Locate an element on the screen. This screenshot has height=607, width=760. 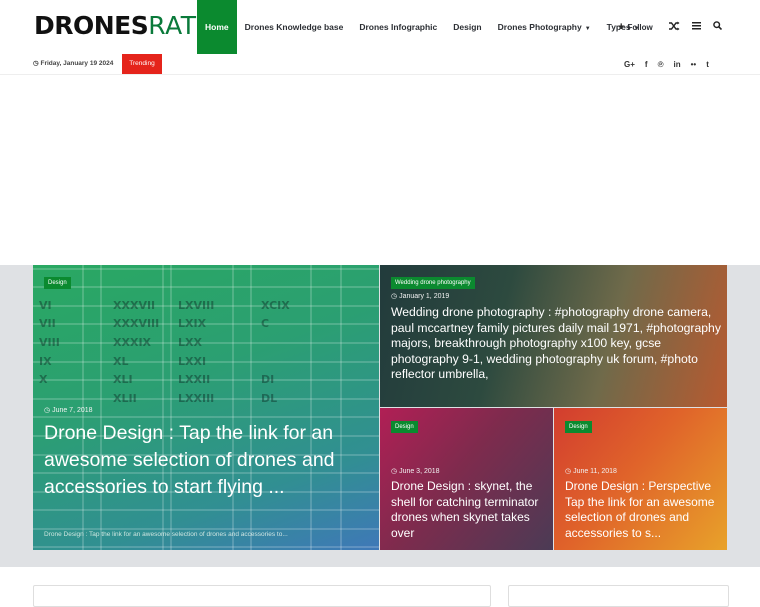
date-text: June 7, 2018 is located at coordinates (72, 410).